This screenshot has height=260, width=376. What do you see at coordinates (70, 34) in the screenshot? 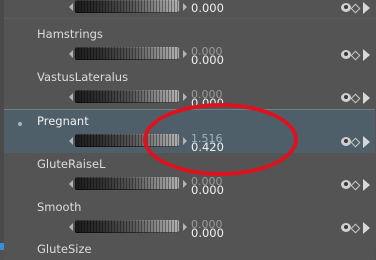
I see `parameter-label: Hamstrings` at bounding box center [70, 34].